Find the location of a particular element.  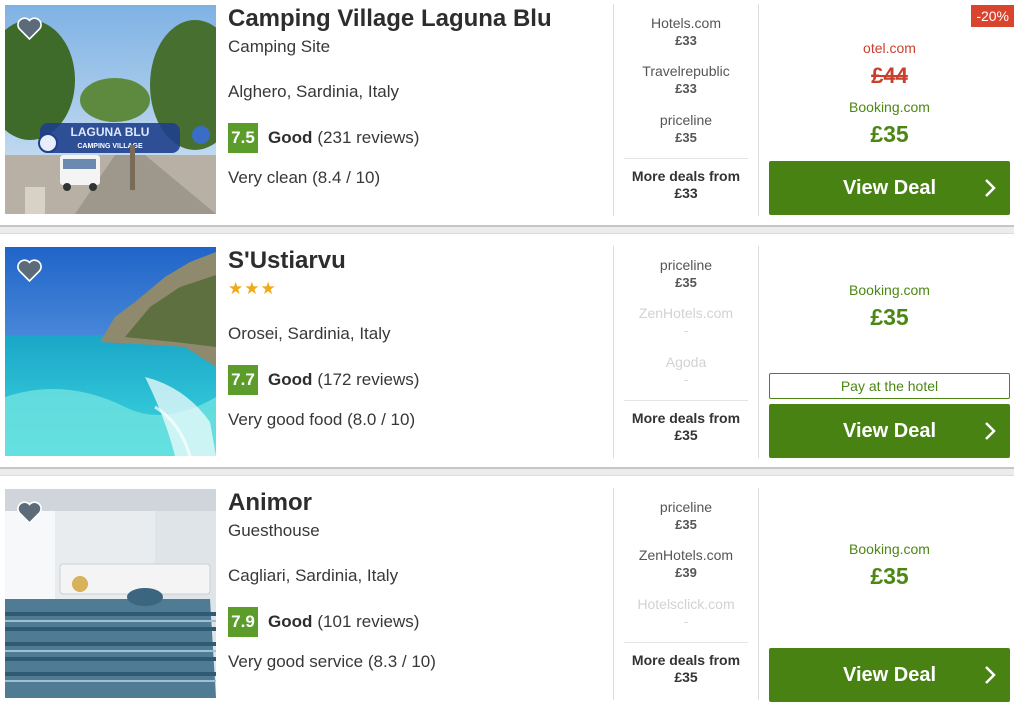

deal-agoda: Agoda - is located at coordinates (686, 370).